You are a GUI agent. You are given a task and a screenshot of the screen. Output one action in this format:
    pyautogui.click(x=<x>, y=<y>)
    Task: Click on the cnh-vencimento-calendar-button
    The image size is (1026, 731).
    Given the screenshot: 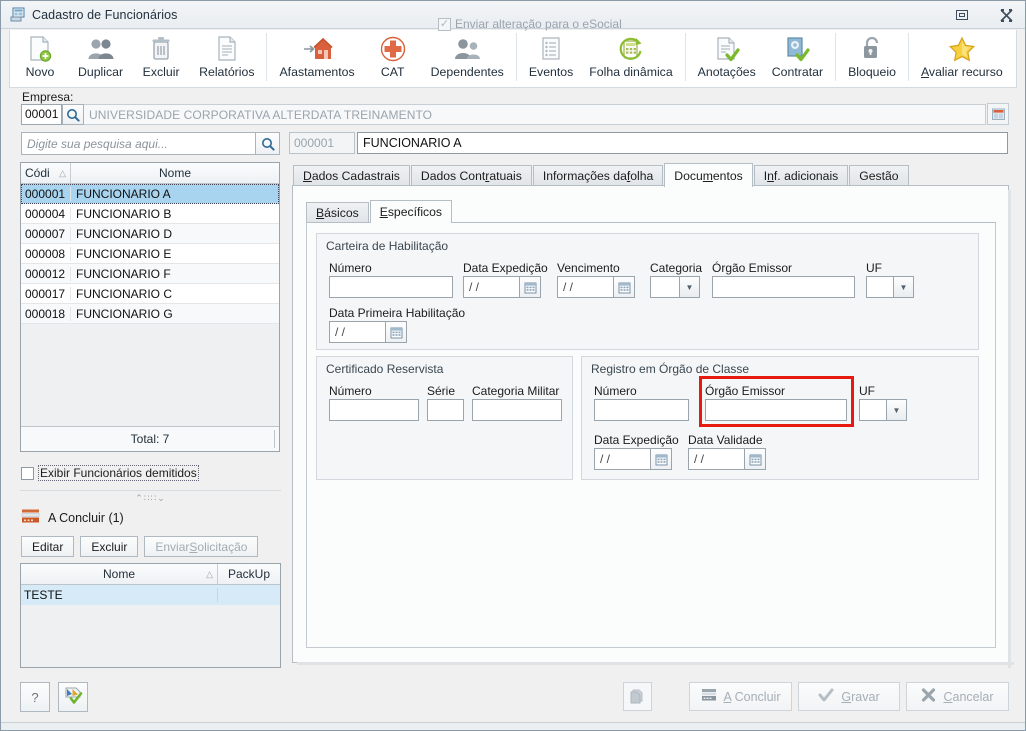 What is the action you would take?
    pyautogui.click(x=624, y=287)
    